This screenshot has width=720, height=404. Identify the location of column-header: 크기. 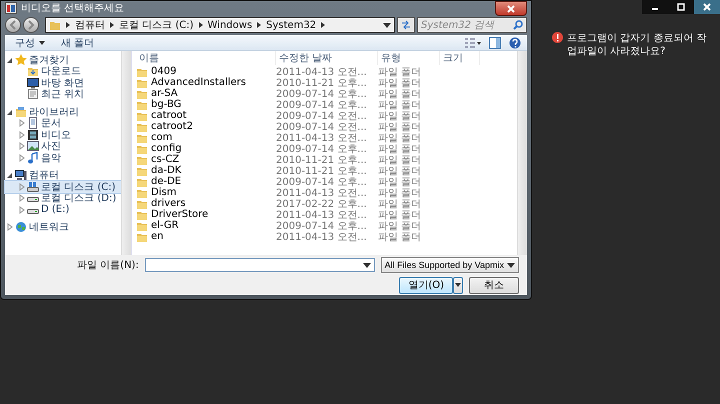
(460, 58).